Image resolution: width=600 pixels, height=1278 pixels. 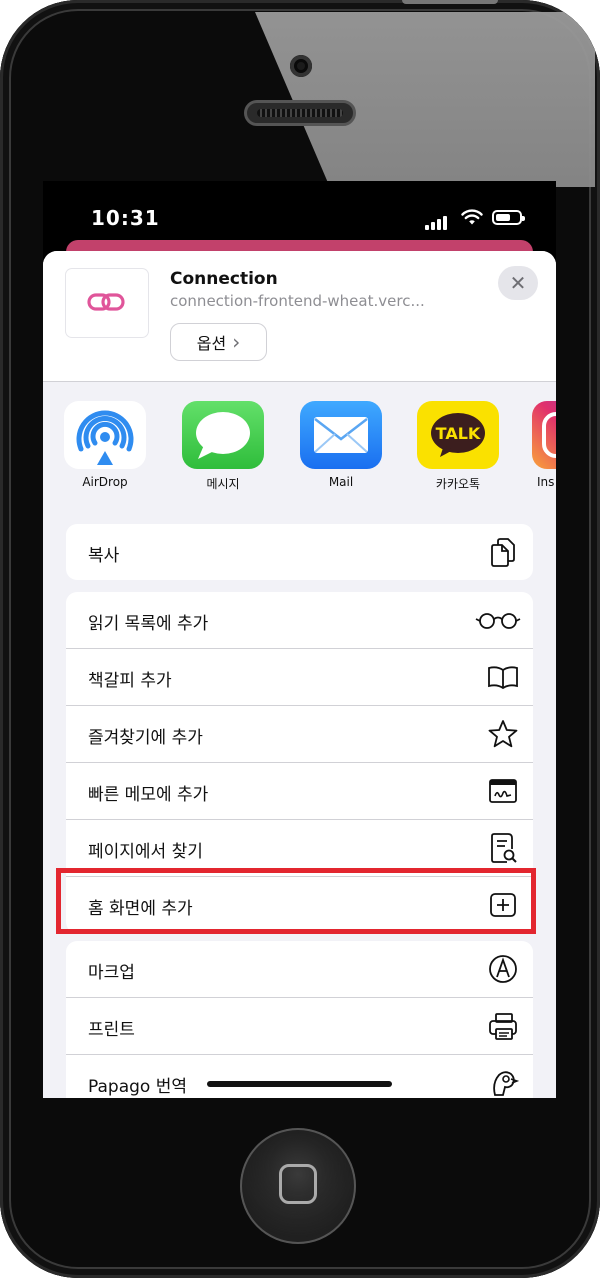 I want to click on app-label: AirDrop, so click(x=105, y=482).